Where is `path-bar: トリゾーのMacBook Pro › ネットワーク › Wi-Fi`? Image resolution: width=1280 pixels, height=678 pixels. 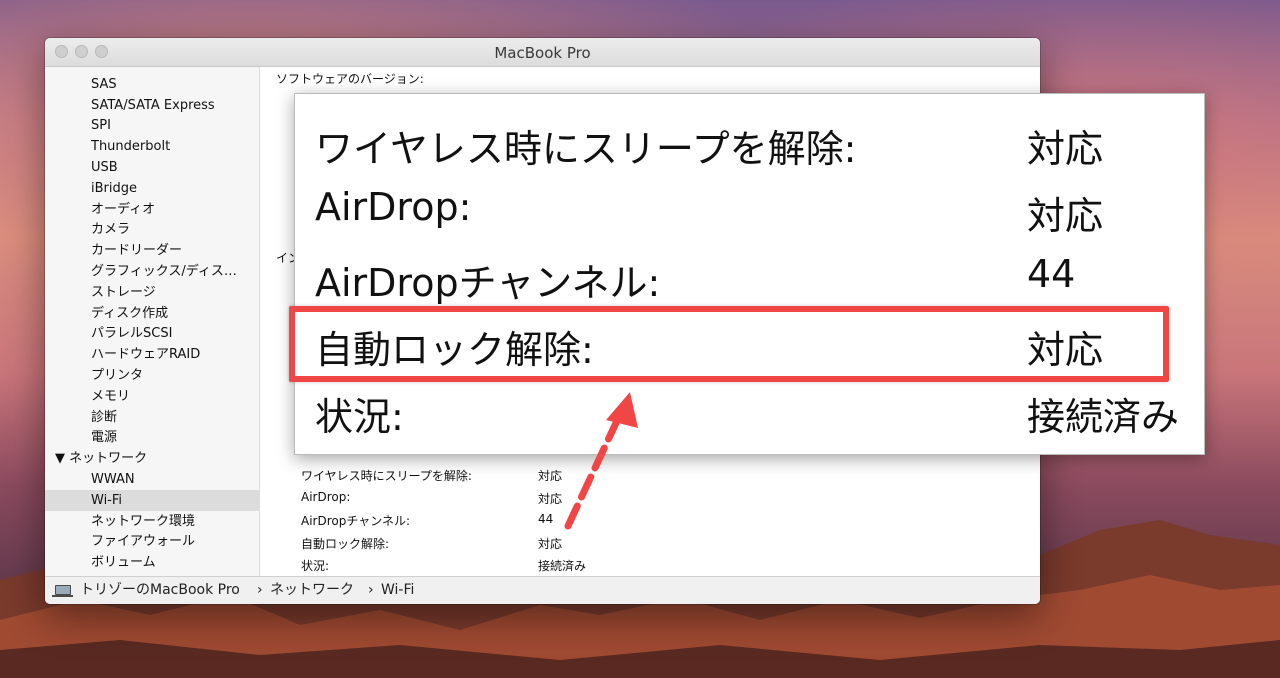
path-bar: トリゾーのMacBook Pro › ネットワーク › Wi-Fi is located at coordinates (542, 590).